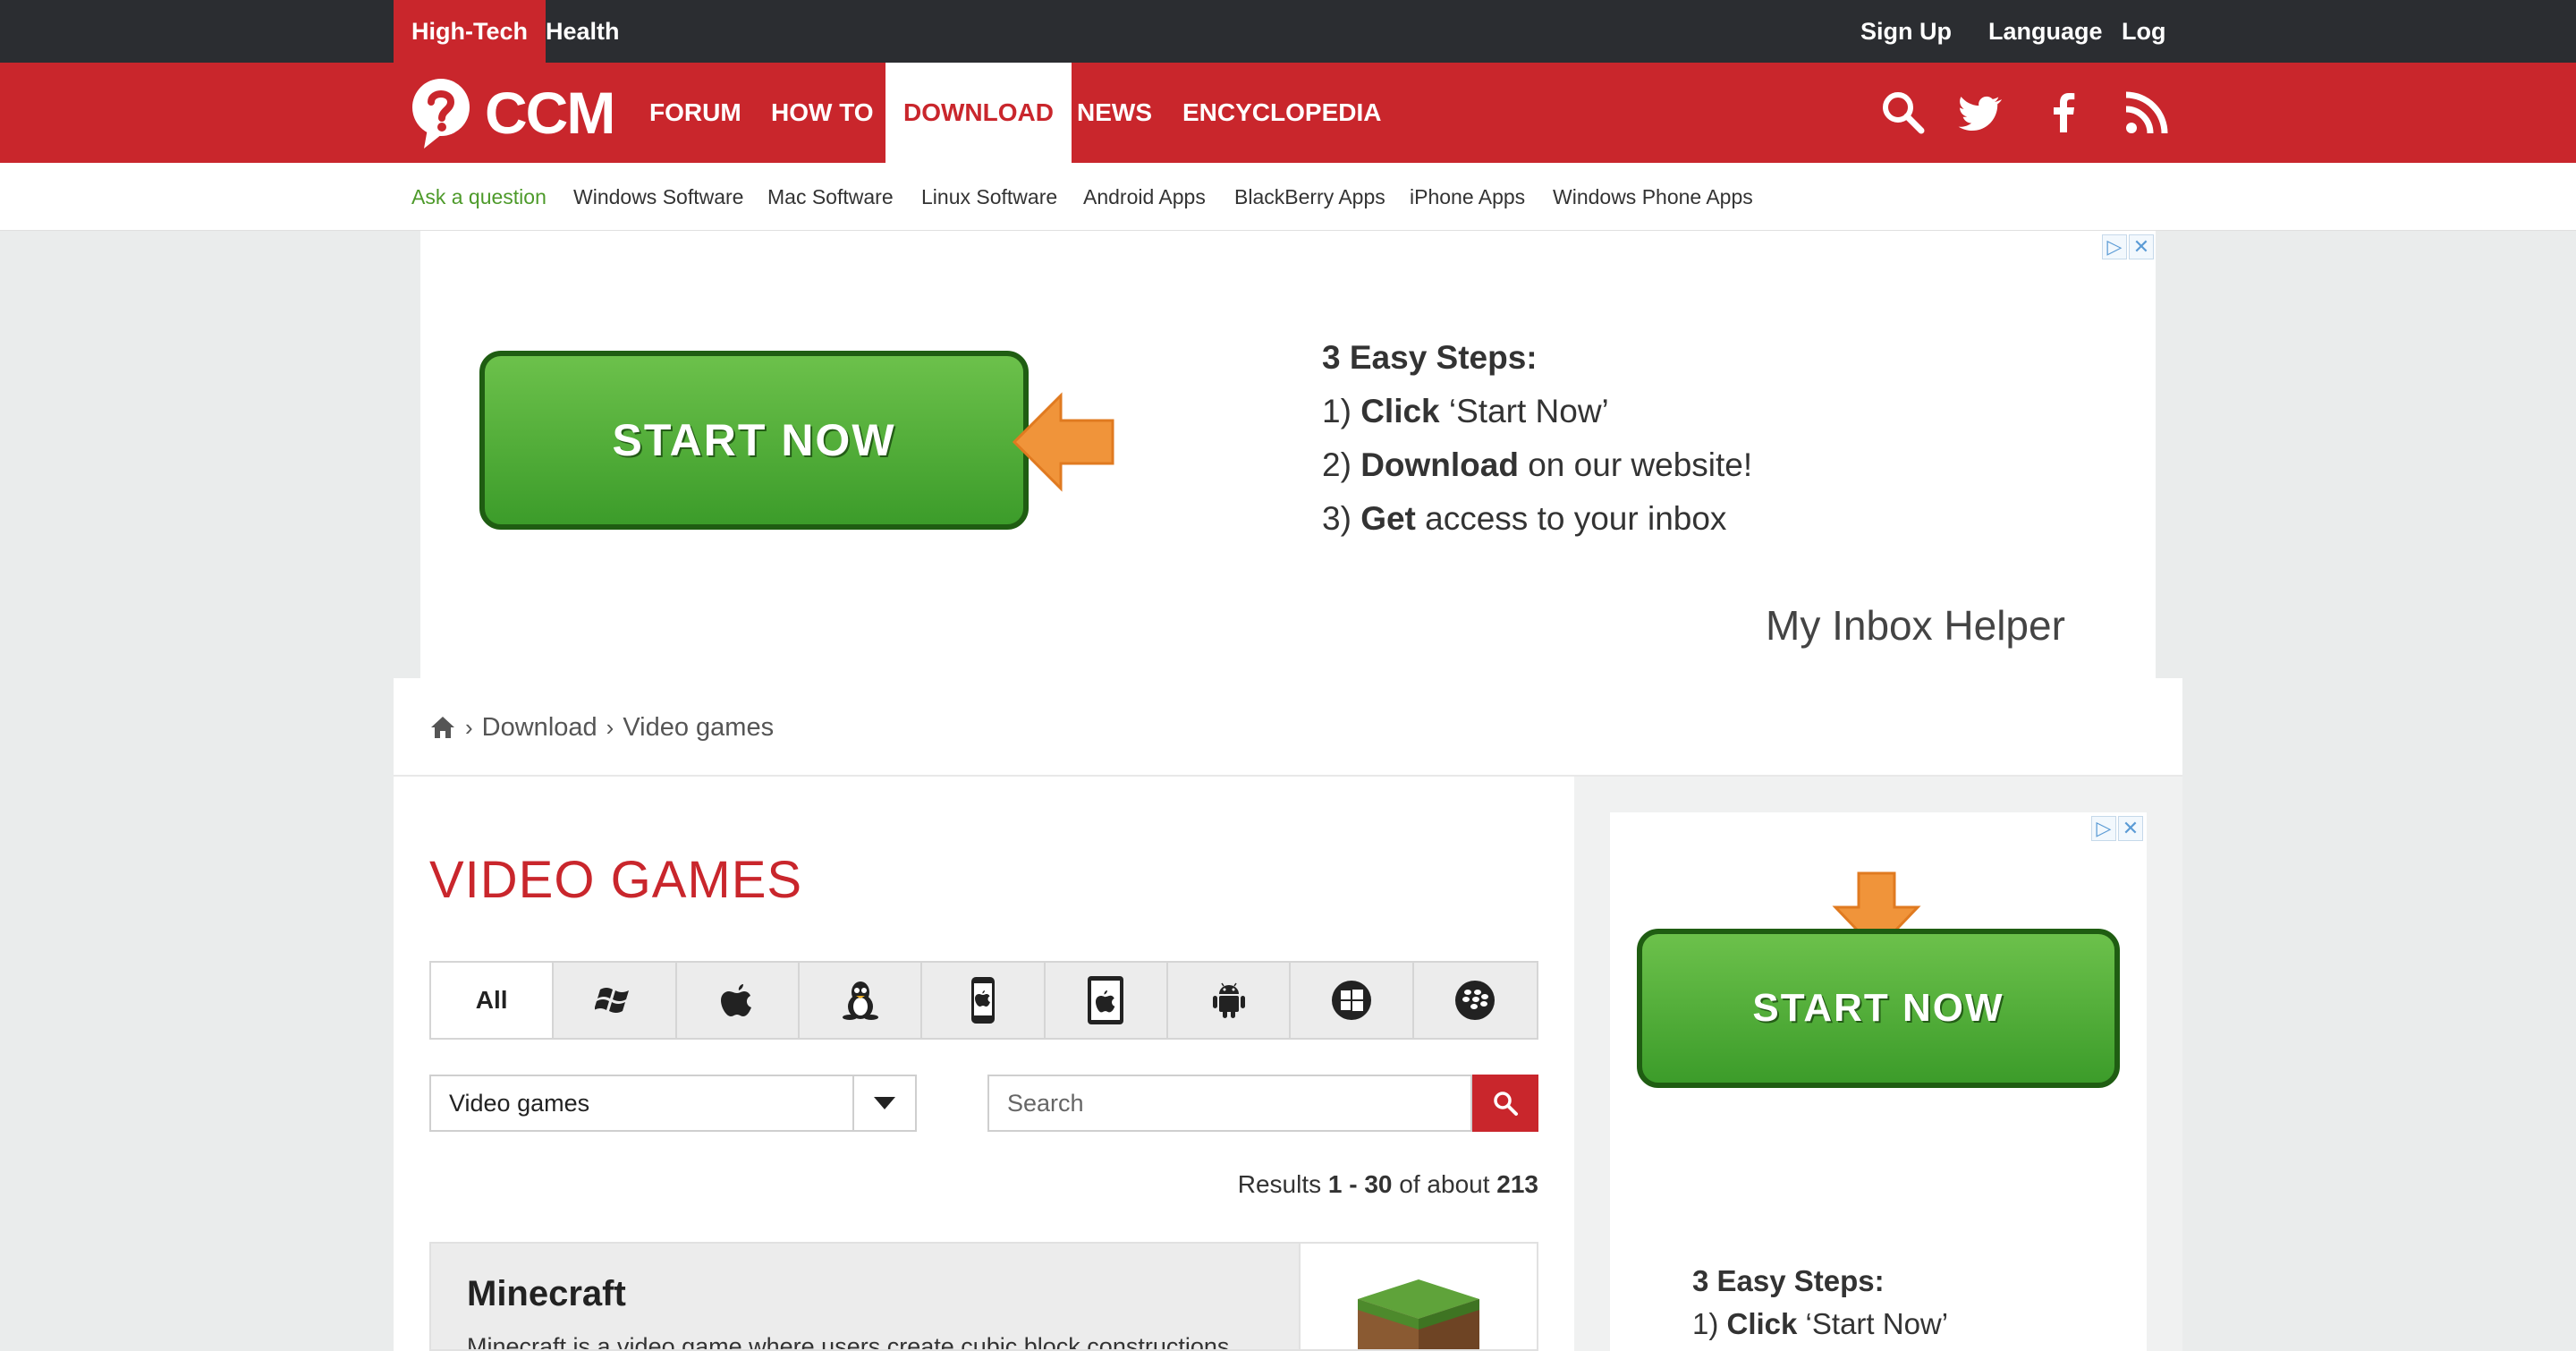  What do you see at coordinates (1309, 197) in the screenshot?
I see `subnav-blackberry-apps: BlackBerry Apps` at bounding box center [1309, 197].